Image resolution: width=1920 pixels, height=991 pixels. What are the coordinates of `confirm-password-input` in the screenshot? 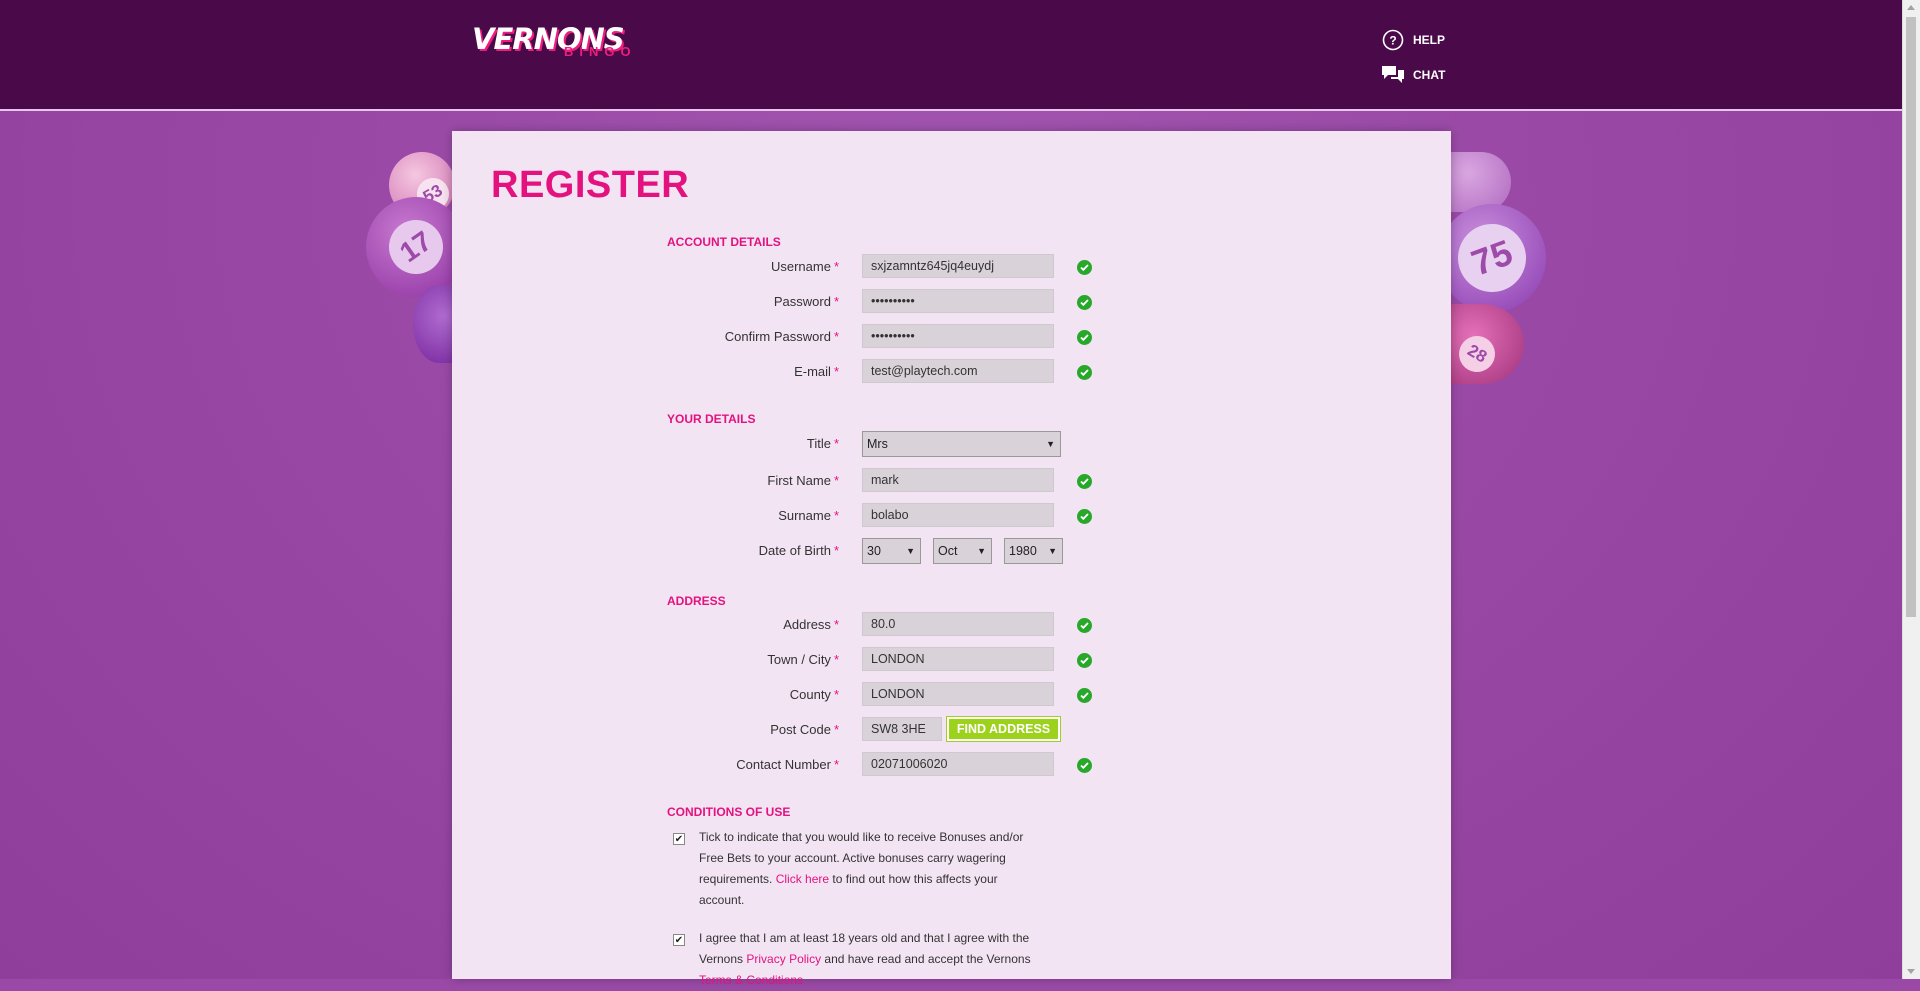 It's located at (958, 336).